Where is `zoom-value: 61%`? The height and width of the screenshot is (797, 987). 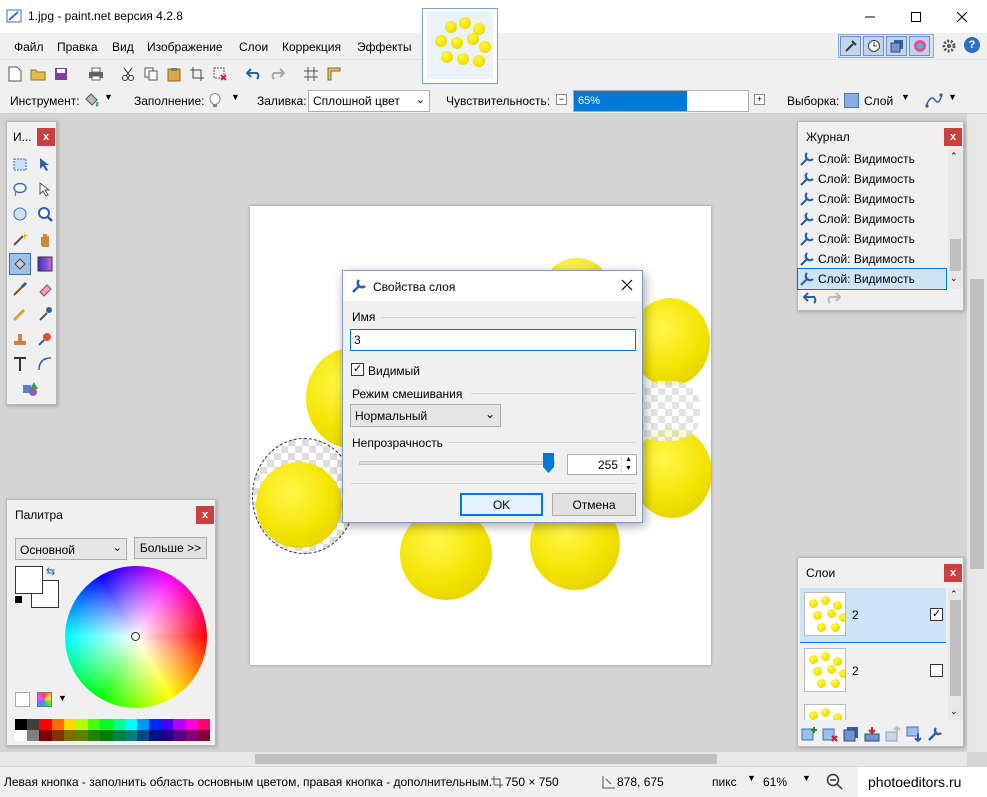
zoom-value: 61% is located at coordinates (775, 782).